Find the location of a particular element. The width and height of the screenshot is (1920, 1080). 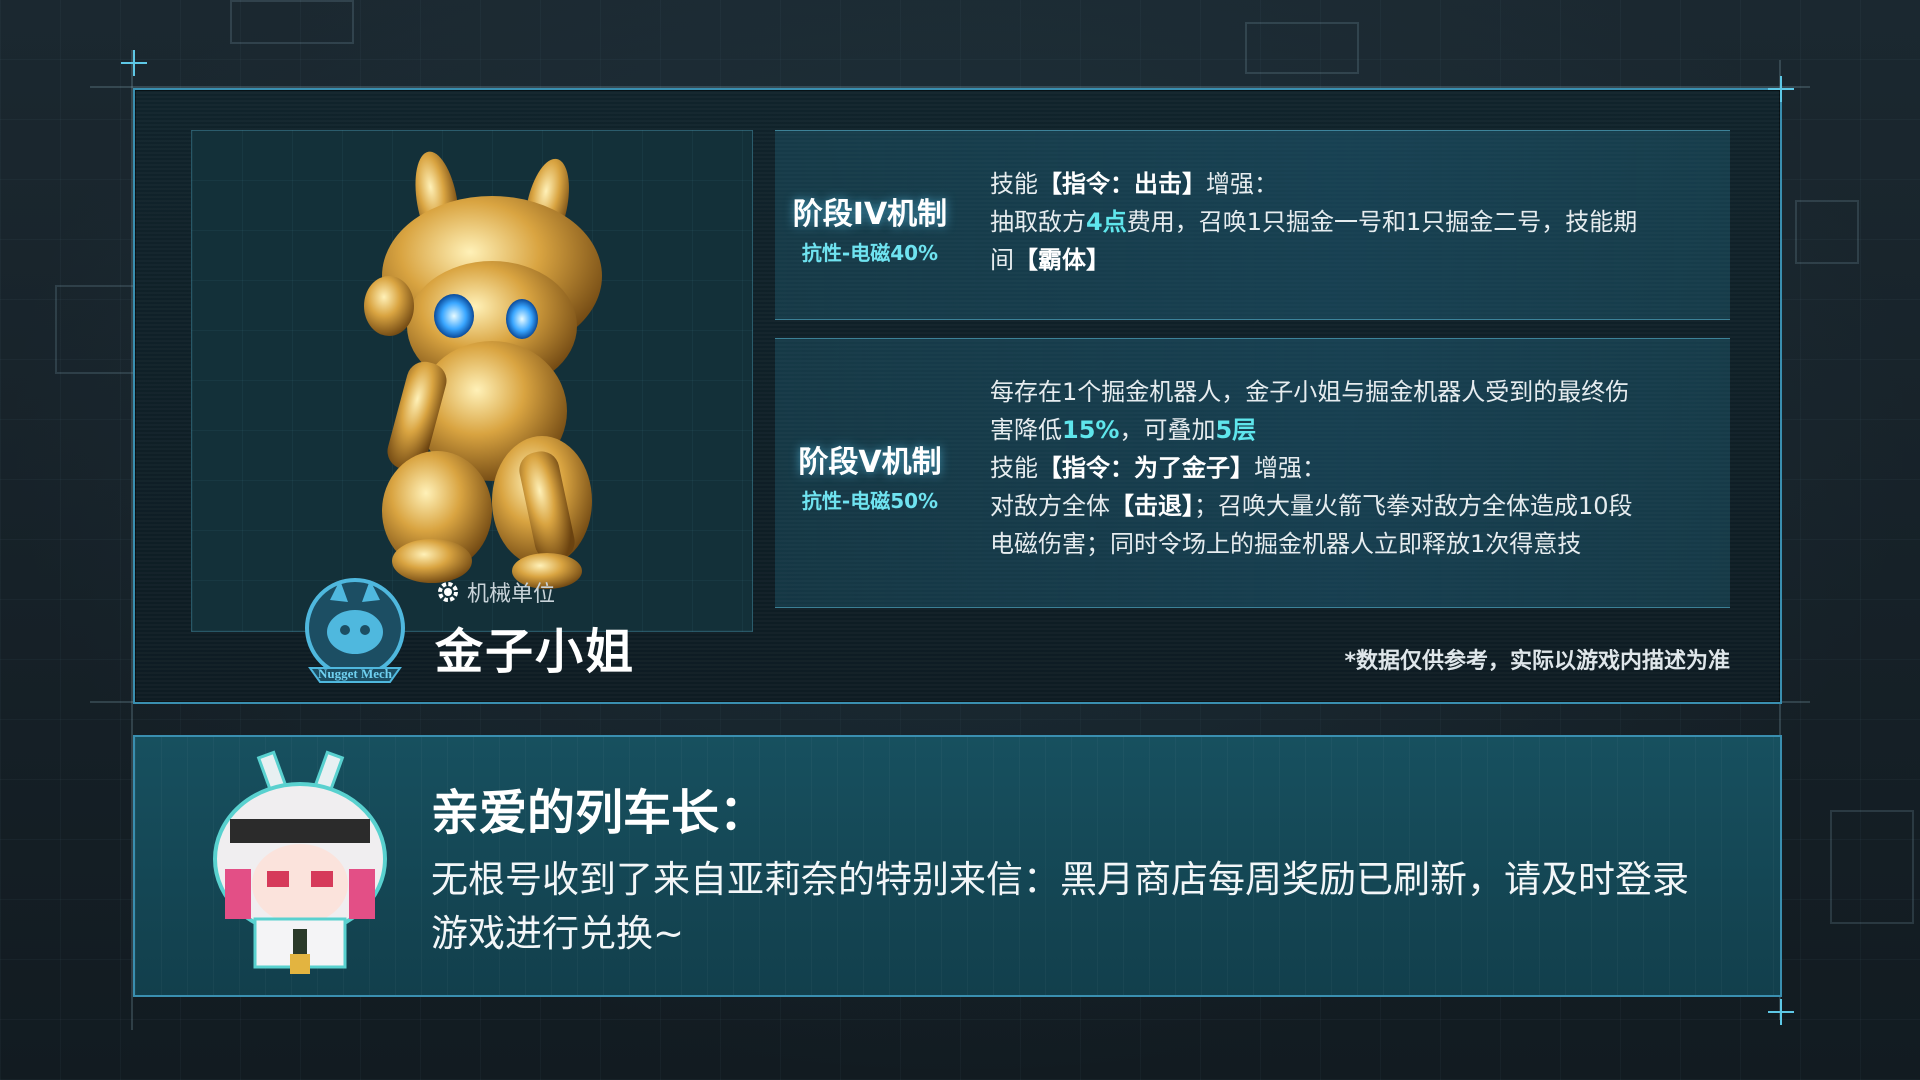

stage-5-title: 阶段V机制 is located at coordinates (870, 462).